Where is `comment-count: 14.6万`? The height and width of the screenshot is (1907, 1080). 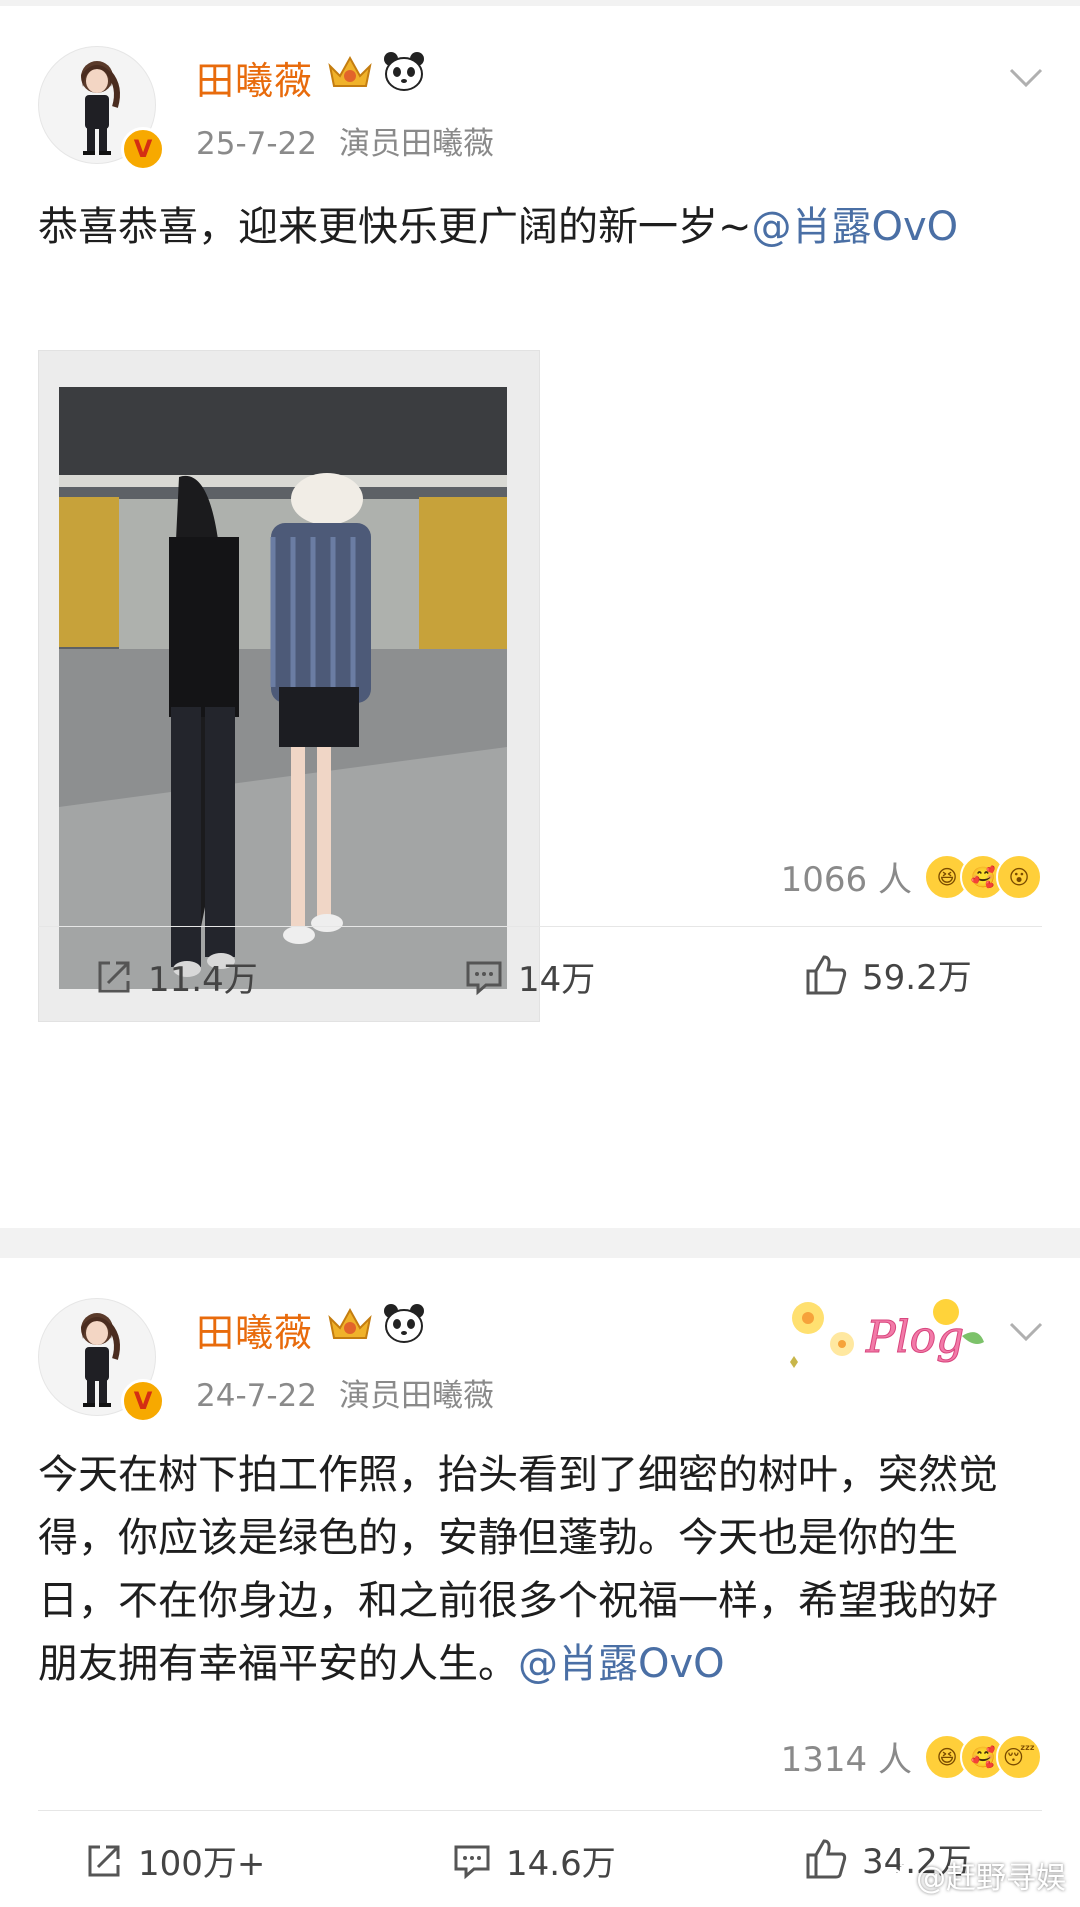
comment-count: 14.6万 is located at coordinates (561, 1864).